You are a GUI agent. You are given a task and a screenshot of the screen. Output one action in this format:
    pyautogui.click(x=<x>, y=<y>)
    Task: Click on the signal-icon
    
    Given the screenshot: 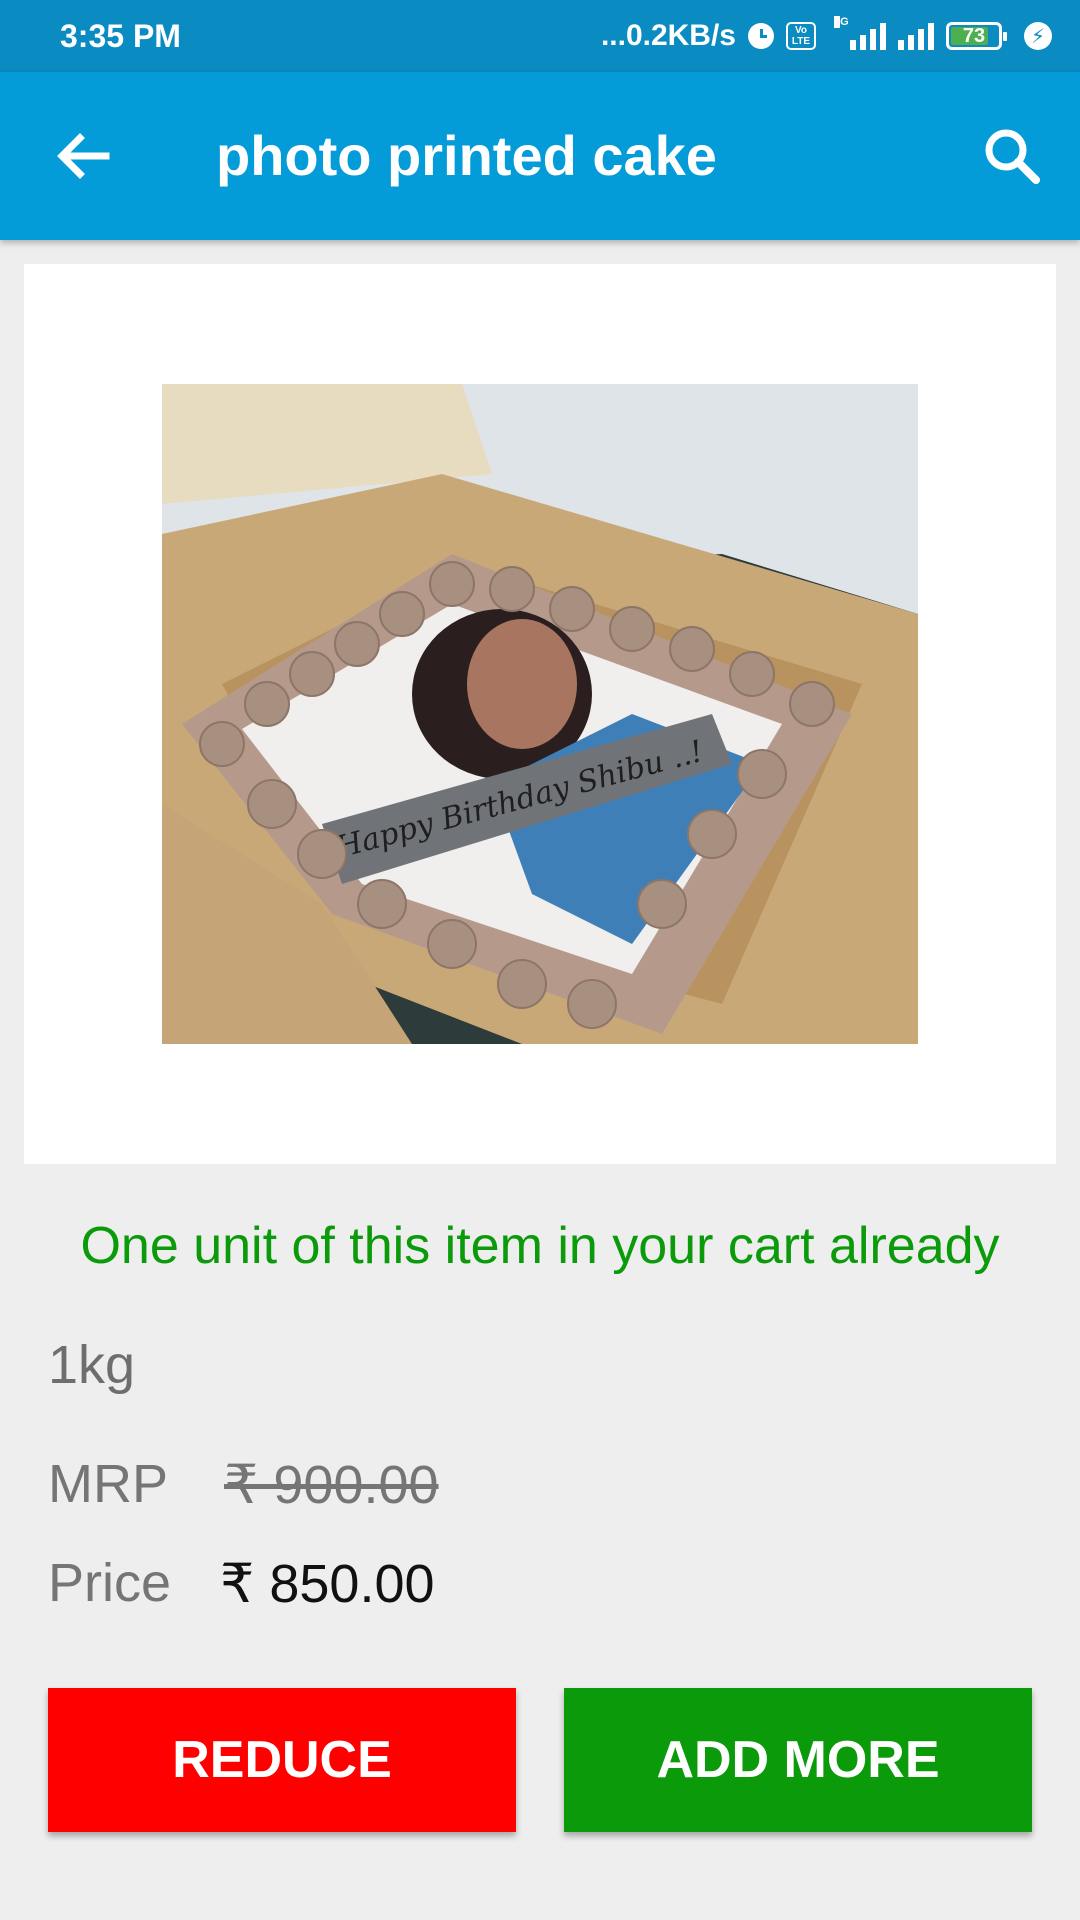 What is the action you would take?
    pyautogui.click(x=916, y=36)
    